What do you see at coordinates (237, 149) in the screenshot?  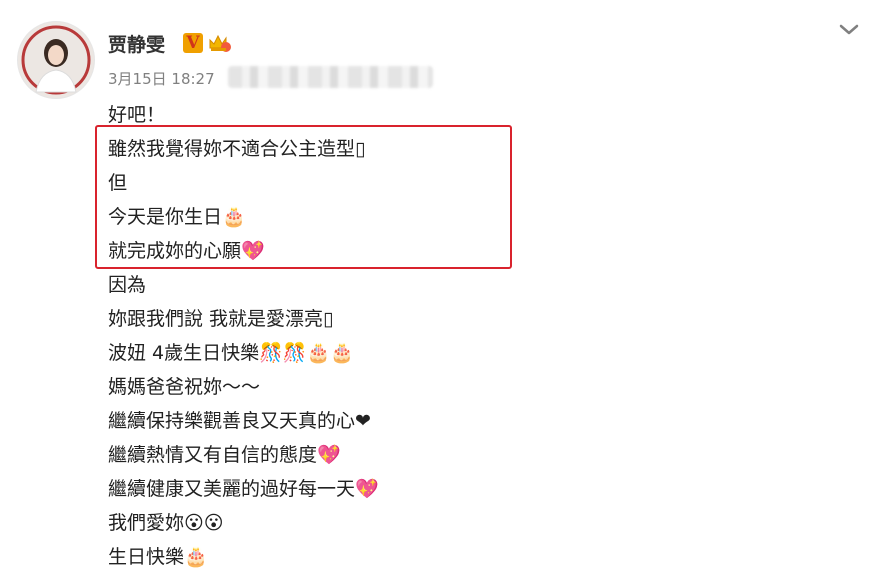 I see `post-line: 雖然我覺得妳不適合公主造型▯` at bounding box center [237, 149].